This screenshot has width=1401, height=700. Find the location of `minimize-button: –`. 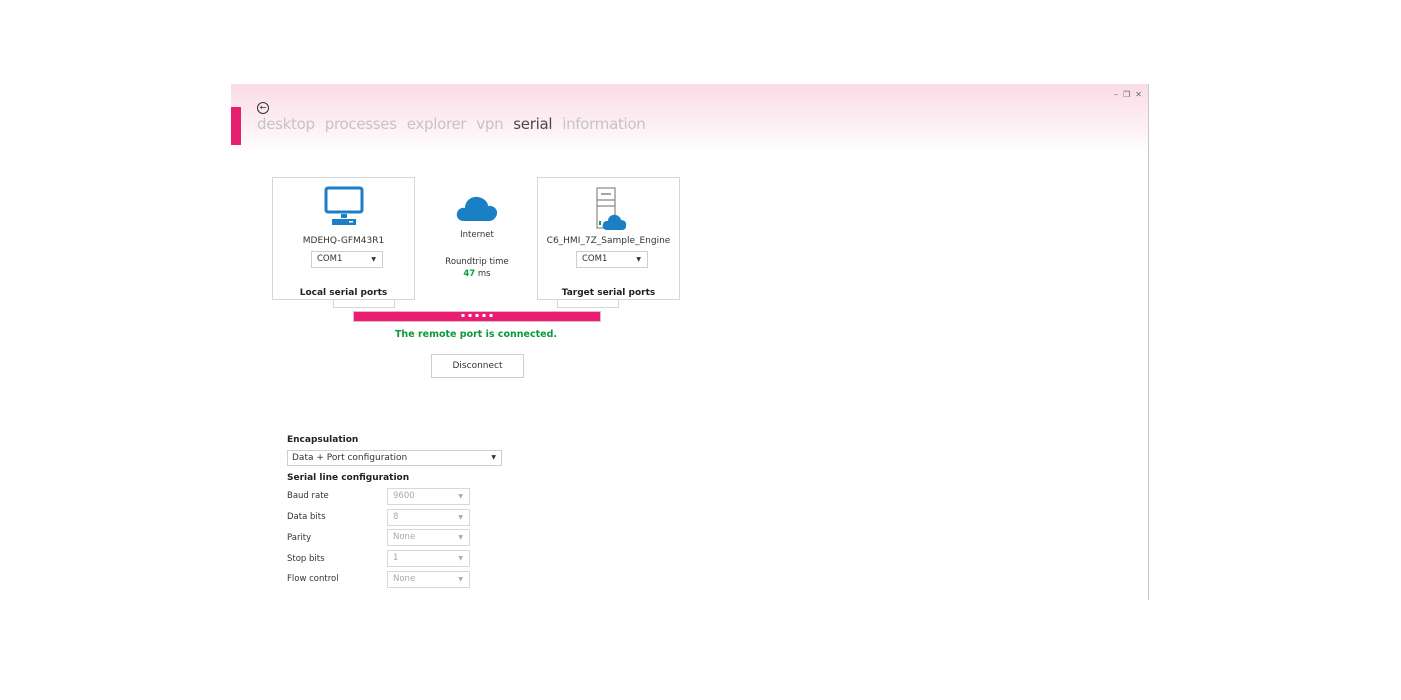

minimize-button: – is located at coordinates (1116, 94).